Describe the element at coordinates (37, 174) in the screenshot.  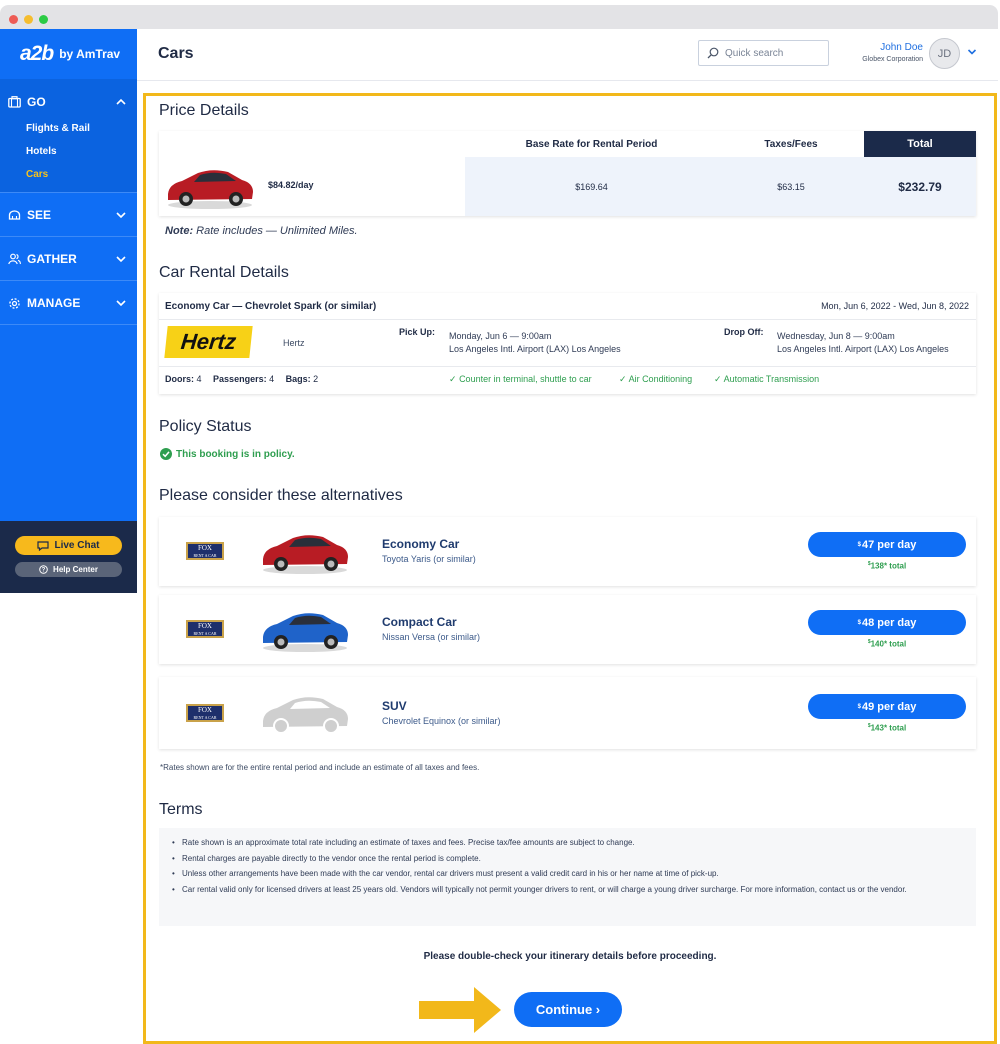
I see `sidebar-item-cars: Cars` at that location.